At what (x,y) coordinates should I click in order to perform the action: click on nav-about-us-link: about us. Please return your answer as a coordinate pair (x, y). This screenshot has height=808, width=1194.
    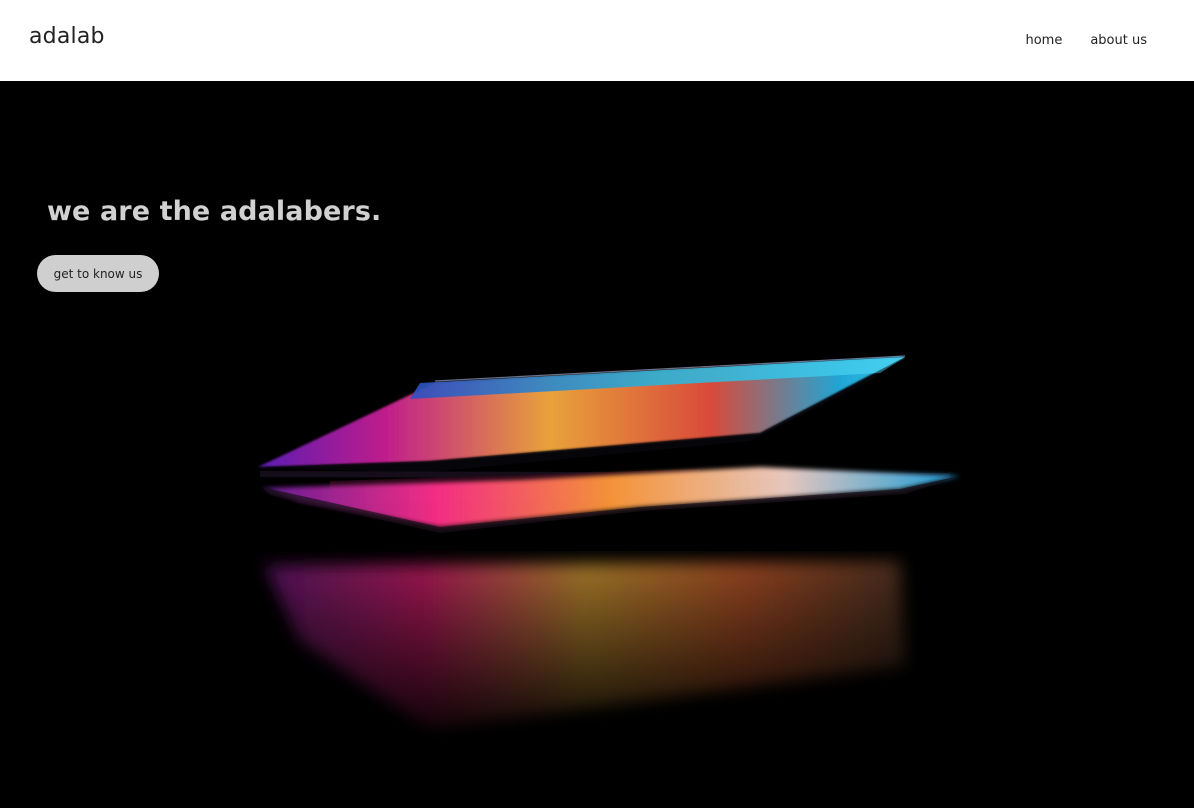
    Looking at the image, I should click on (1118, 40).